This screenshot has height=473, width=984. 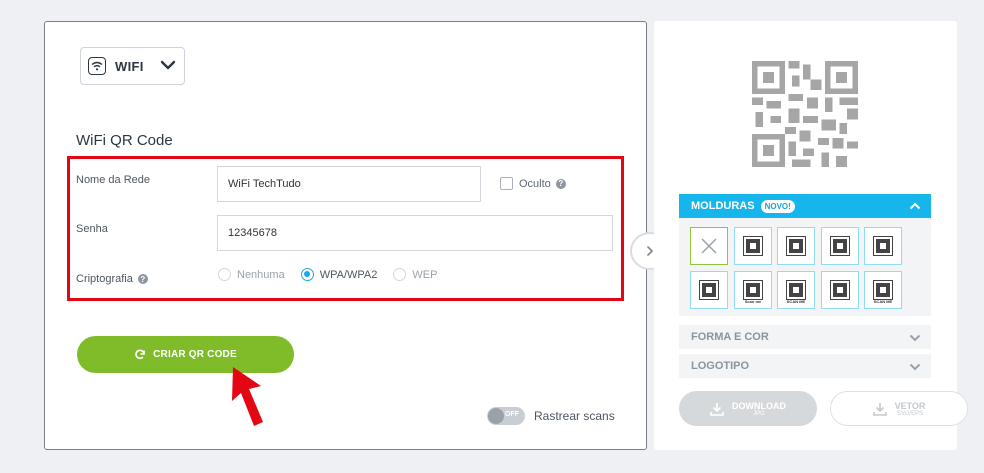 I want to click on pointer-arrow-annotation, so click(x=247, y=396).